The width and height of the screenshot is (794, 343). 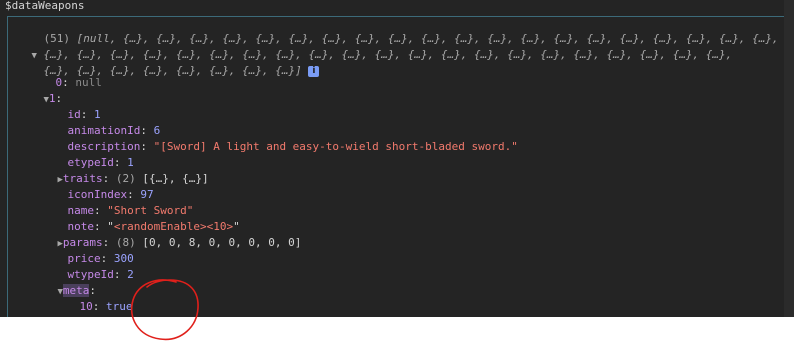 What do you see at coordinates (314, 71) in the screenshot?
I see `info-icon: i` at bounding box center [314, 71].